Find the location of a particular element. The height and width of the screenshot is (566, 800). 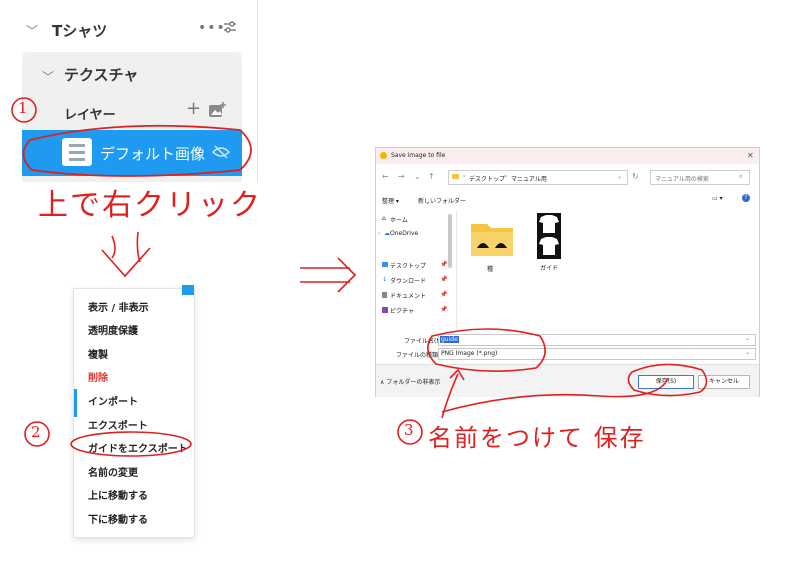

add-icon: + is located at coordinates (193, 108).